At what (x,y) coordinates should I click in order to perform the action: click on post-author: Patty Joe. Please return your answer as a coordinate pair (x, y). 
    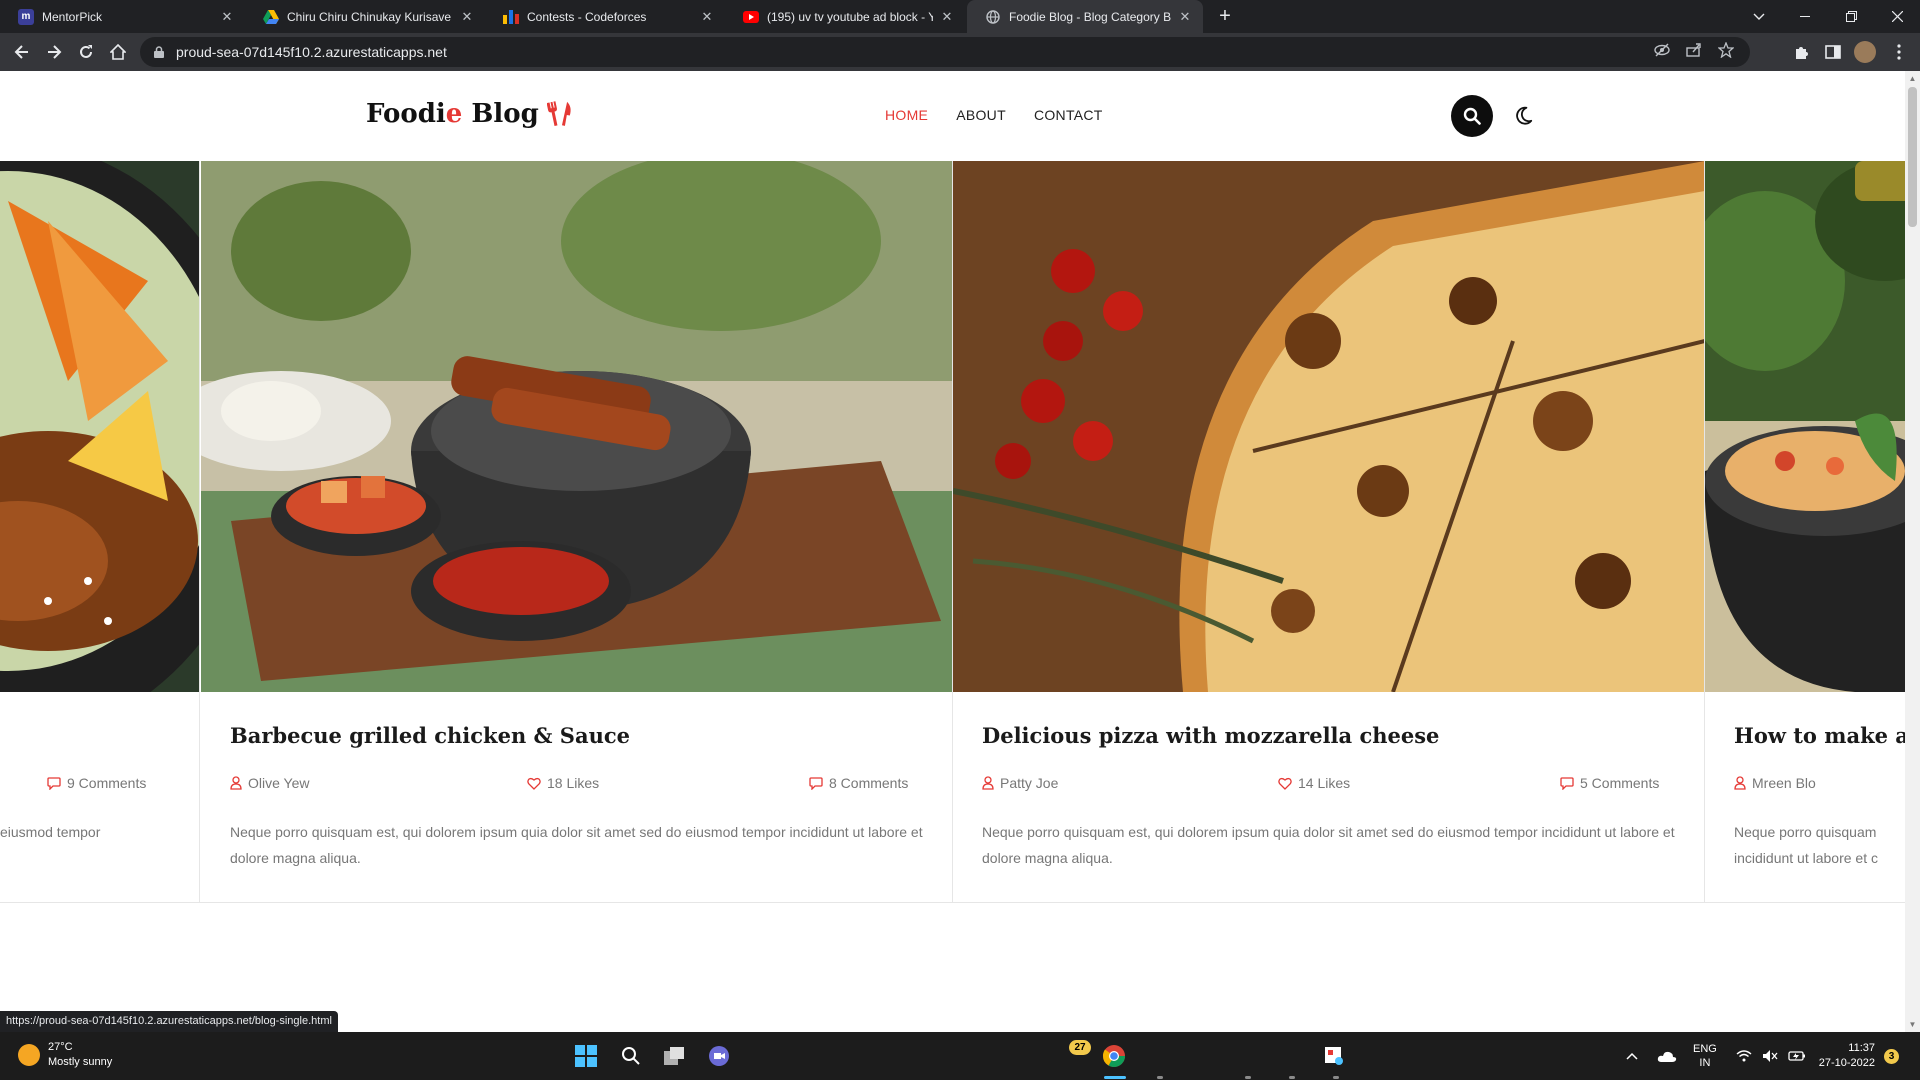
    Looking at the image, I should click on (1020, 783).